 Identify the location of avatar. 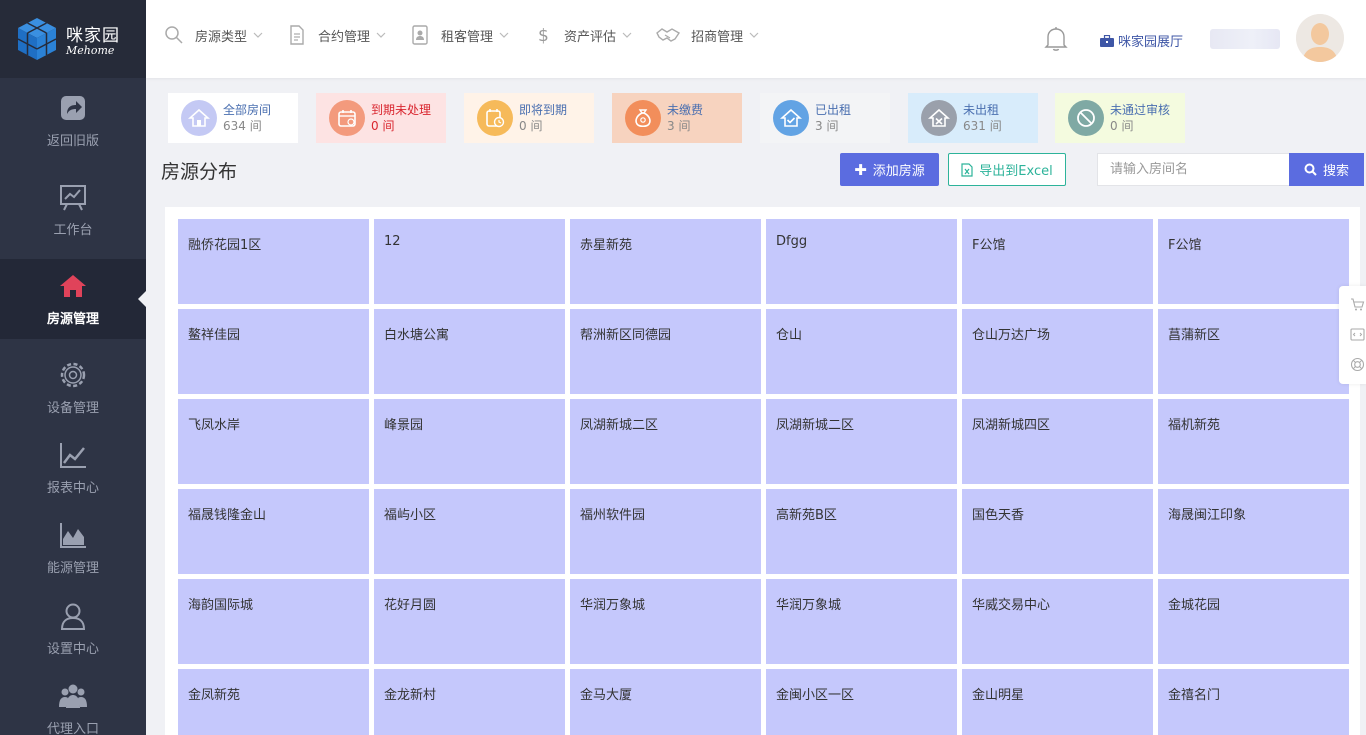
(1320, 38).